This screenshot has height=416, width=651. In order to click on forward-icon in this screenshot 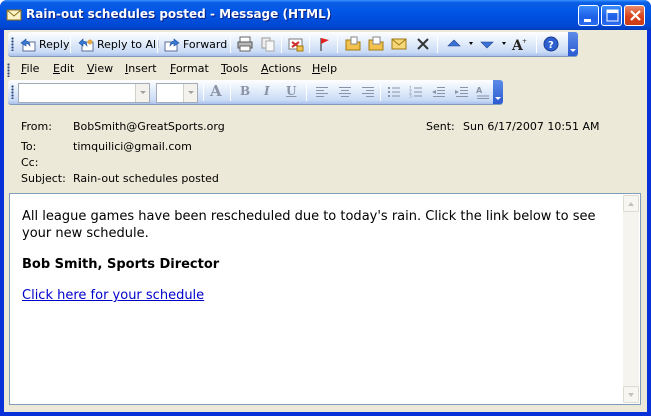, I will do `click(172, 44)`.